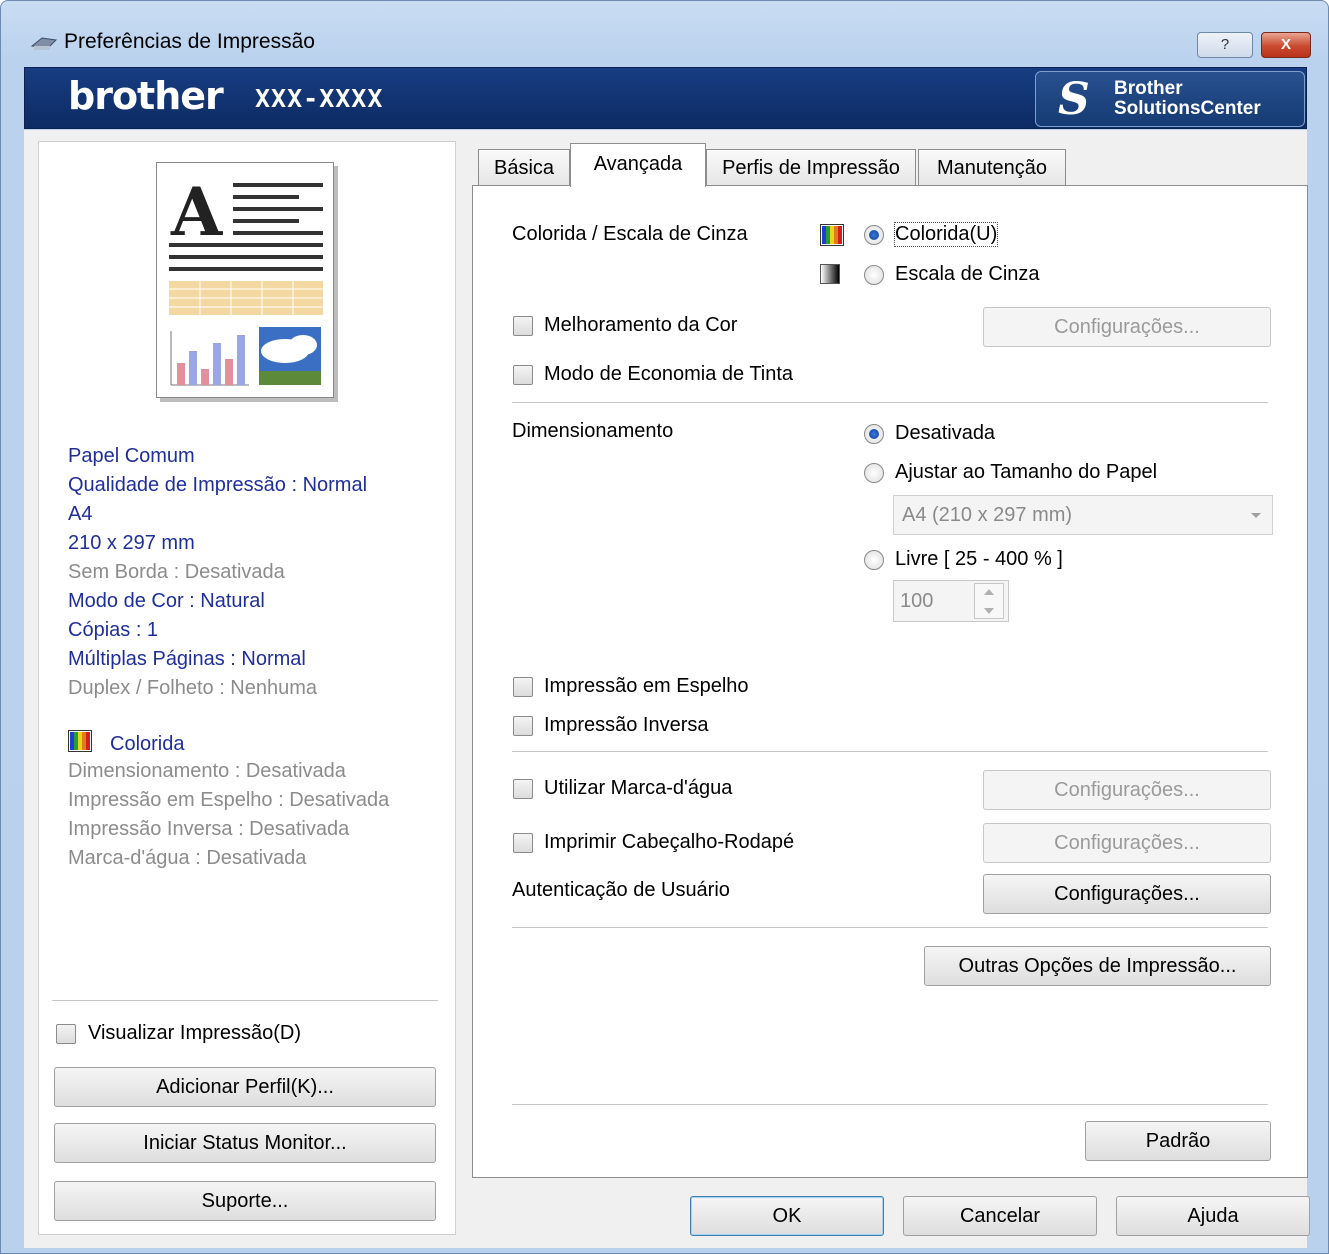 The height and width of the screenshot is (1254, 1329). I want to click on close-button: X, so click(1286, 45).